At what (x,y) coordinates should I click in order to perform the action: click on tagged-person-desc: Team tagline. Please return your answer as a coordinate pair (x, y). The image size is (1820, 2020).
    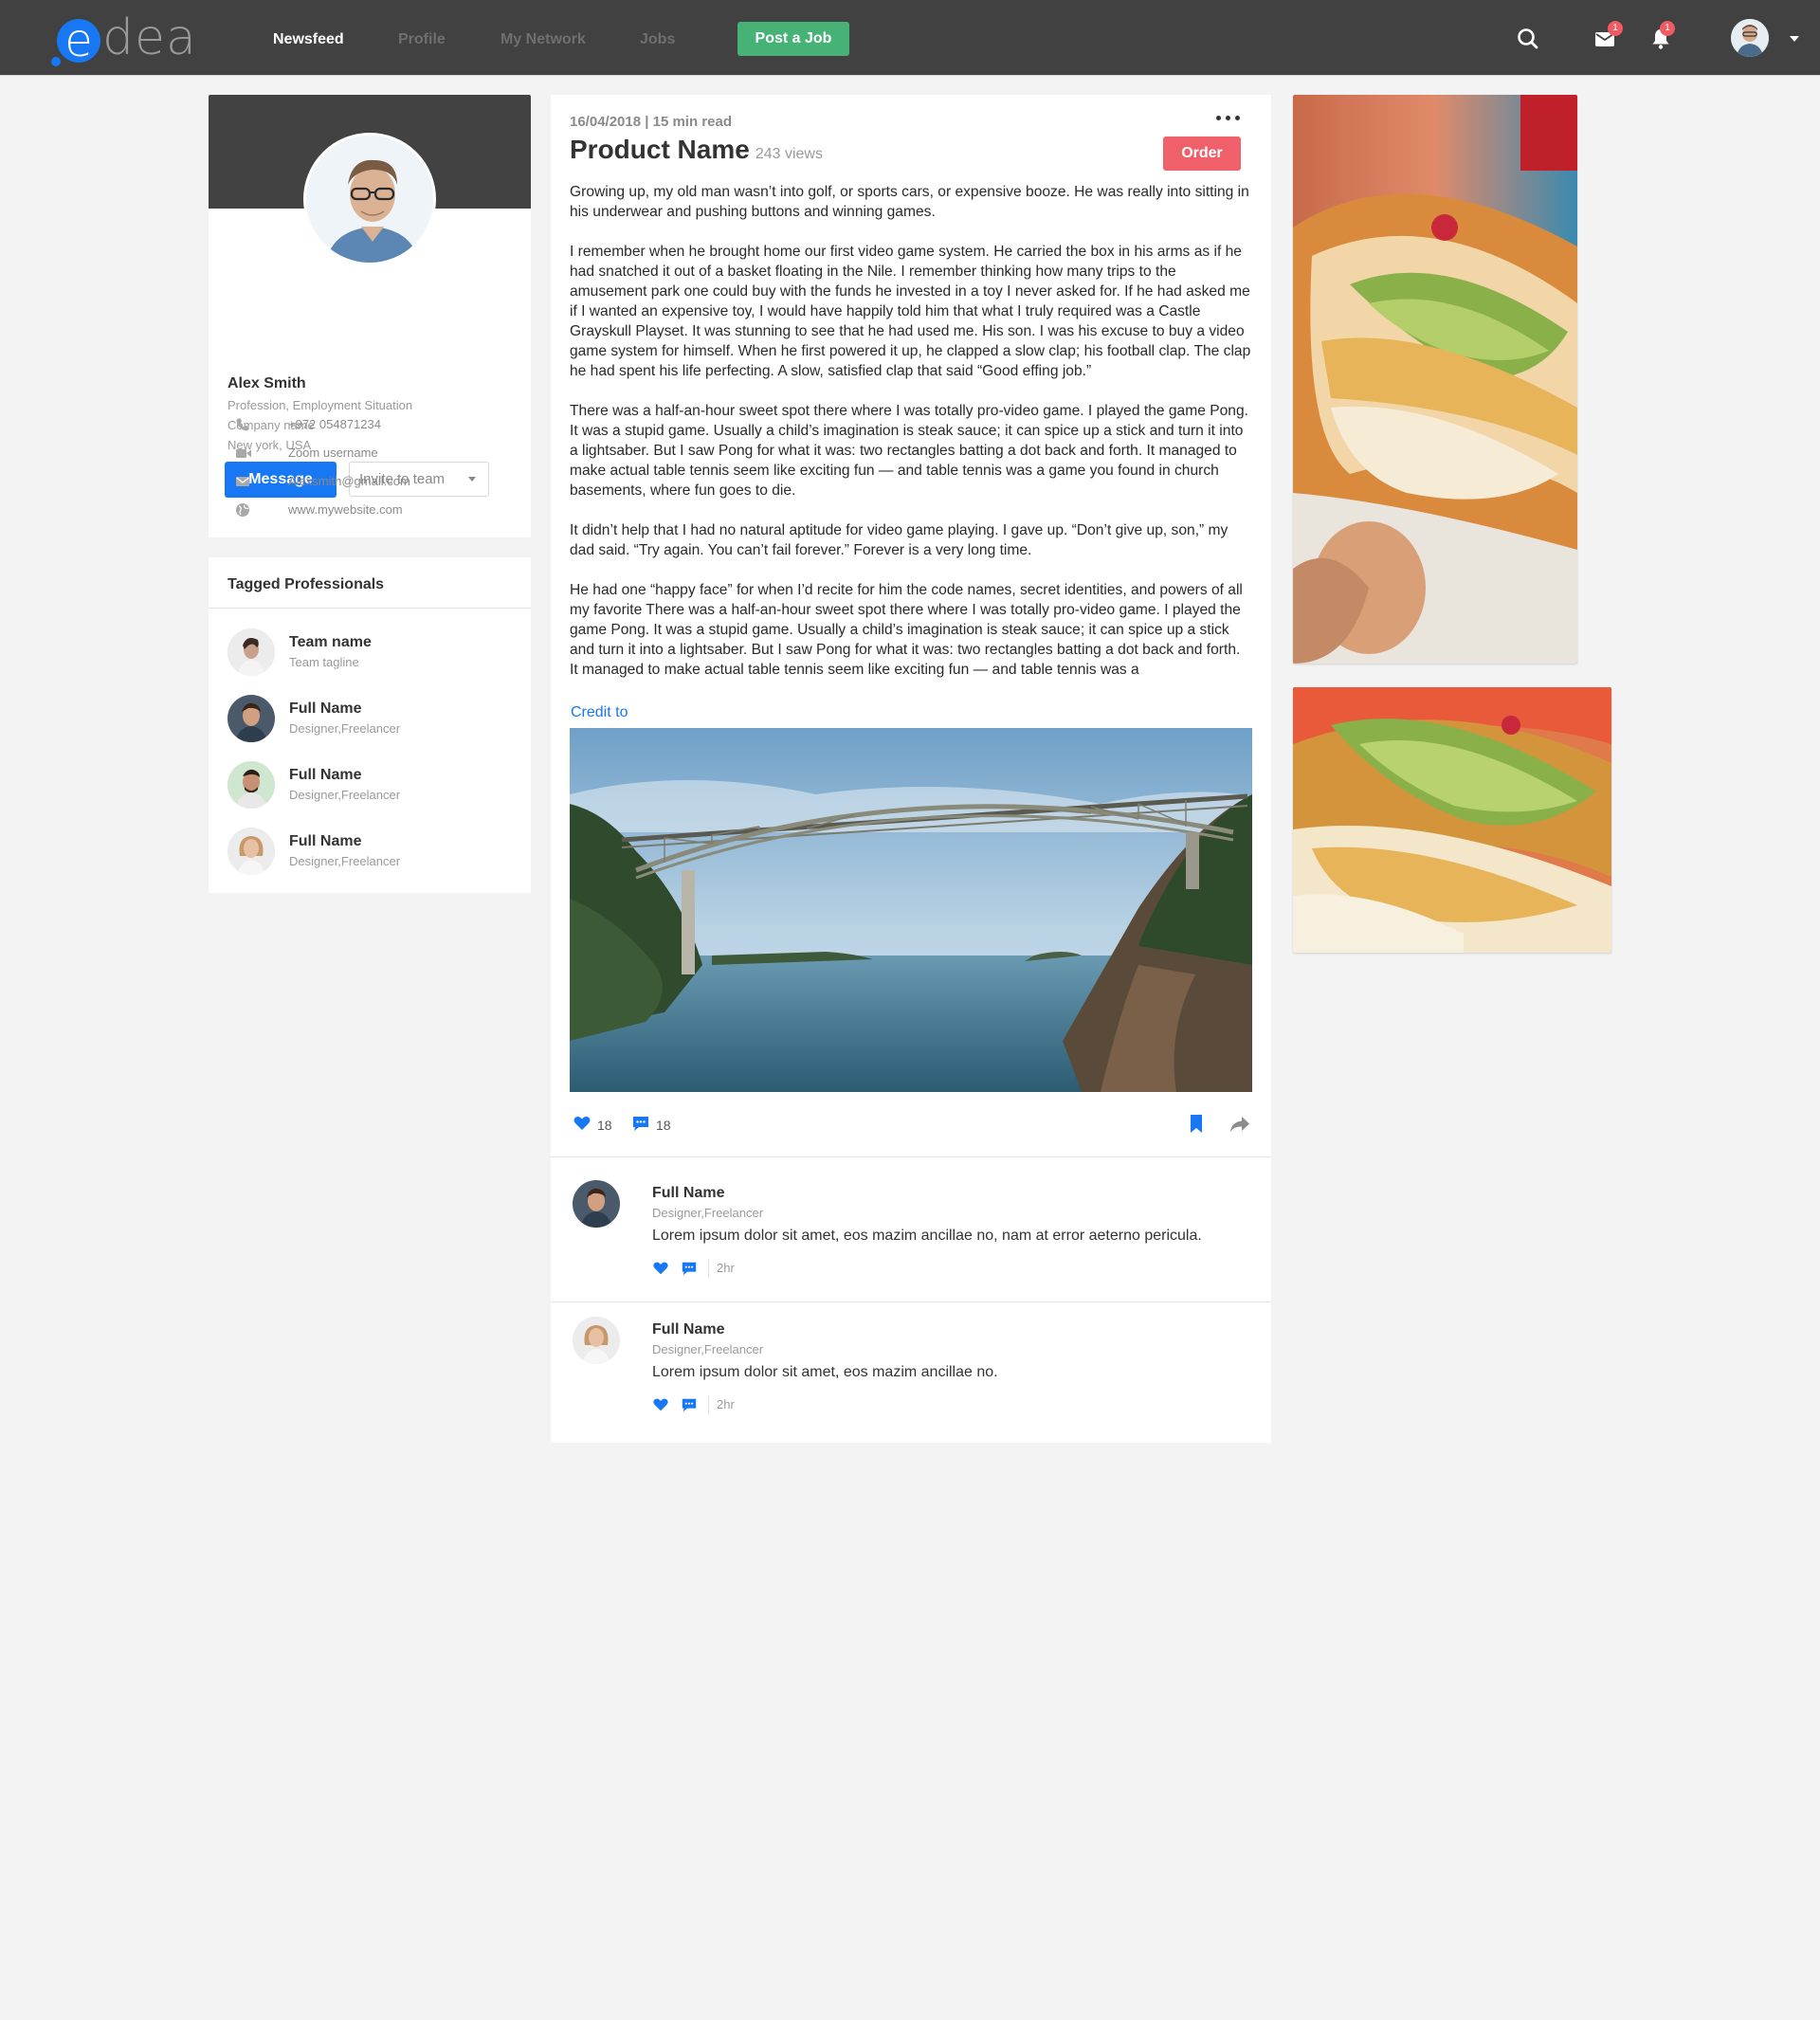
    Looking at the image, I should click on (324, 662).